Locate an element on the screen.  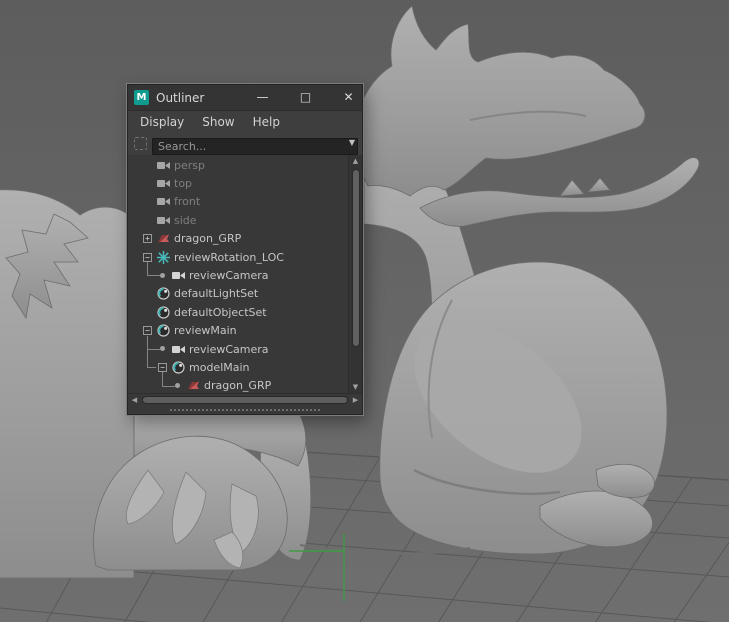
horizontal-scroll-thumb is located at coordinates (245, 400).